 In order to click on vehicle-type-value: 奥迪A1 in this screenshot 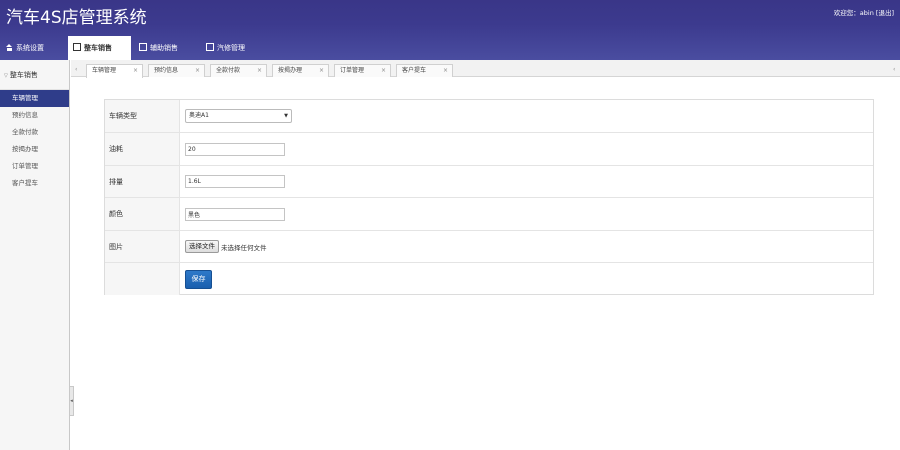, I will do `click(199, 115)`.